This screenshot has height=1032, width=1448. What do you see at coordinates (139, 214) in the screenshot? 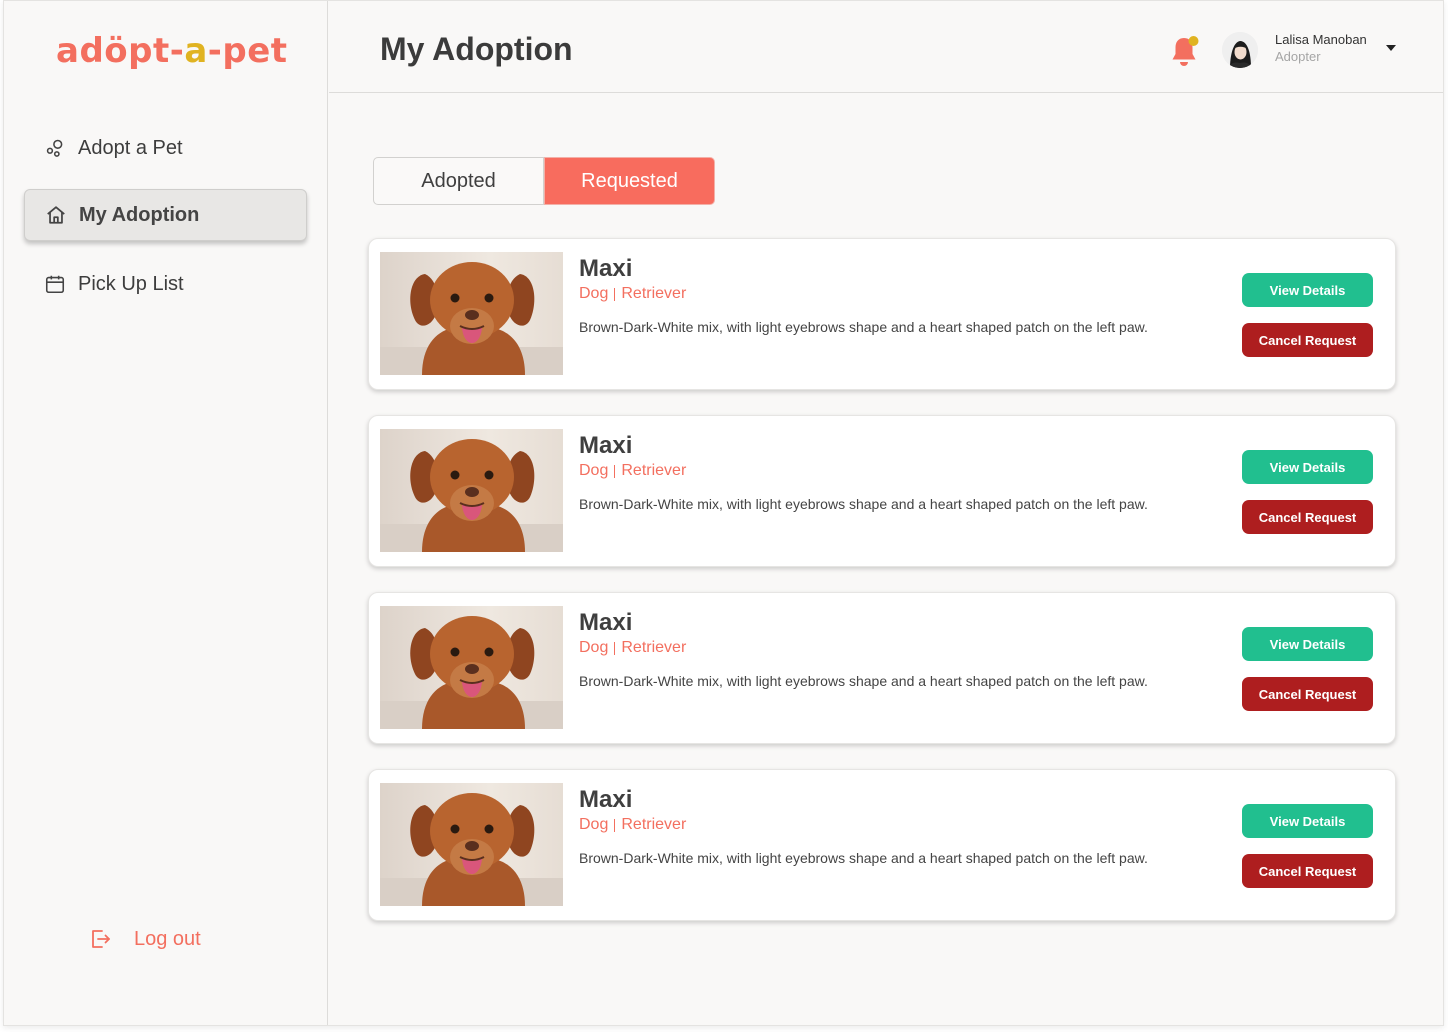
I see `sidebar-item-label: My Adoption` at bounding box center [139, 214].